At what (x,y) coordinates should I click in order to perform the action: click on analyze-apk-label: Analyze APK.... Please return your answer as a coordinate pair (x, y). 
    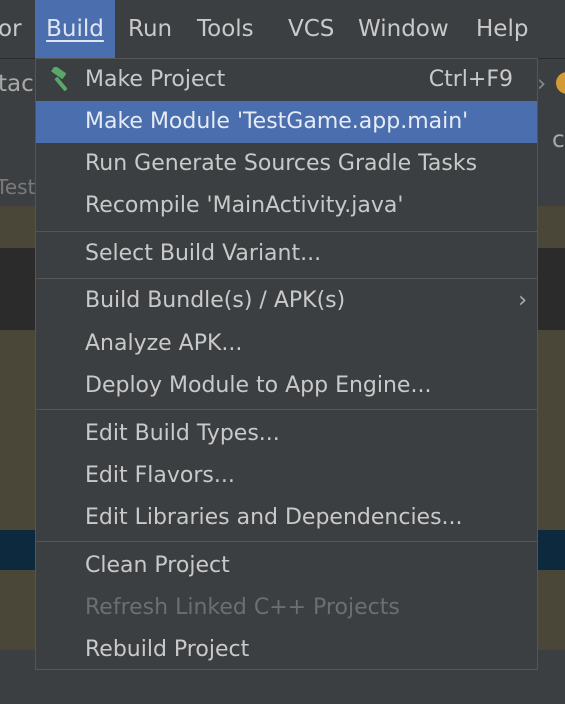
    Looking at the image, I should click on (164, 343).